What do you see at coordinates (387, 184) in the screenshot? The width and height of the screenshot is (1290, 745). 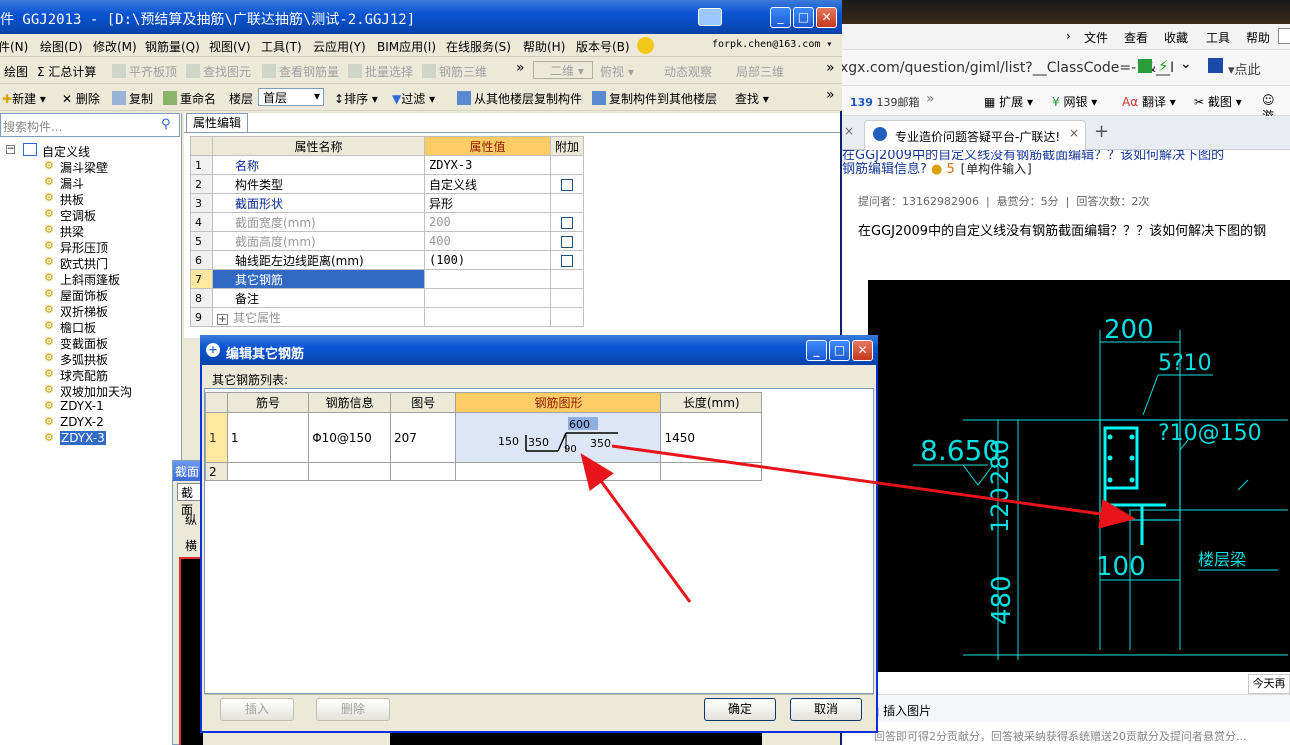 I see `property-row: 2 构件类型 自定义线` at bounding box center [387, 184].